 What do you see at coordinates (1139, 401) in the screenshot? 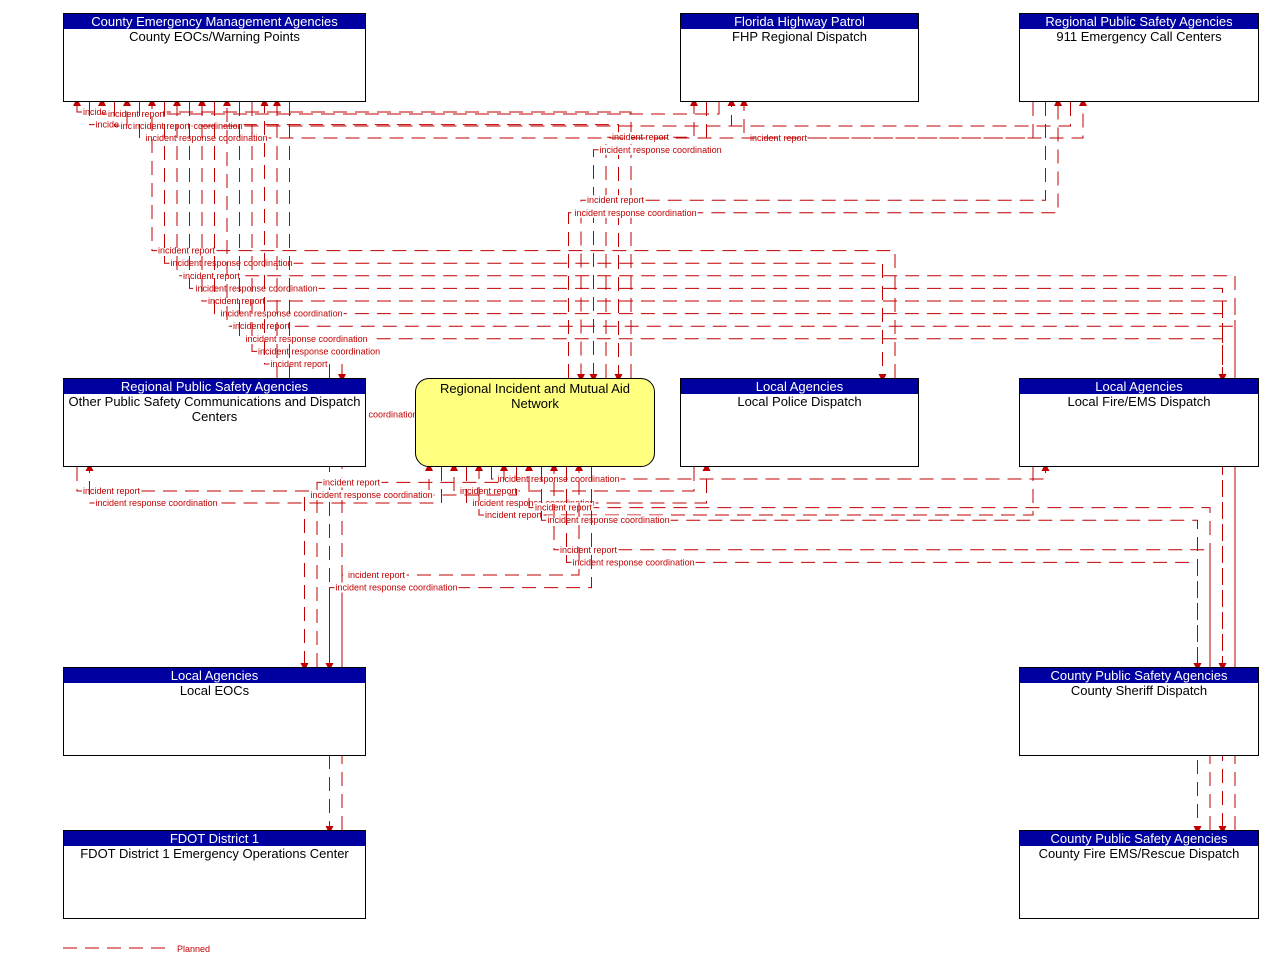
I see `node-name: Local Fire/EMS Dispatch` at bounding box center [1139, 401].